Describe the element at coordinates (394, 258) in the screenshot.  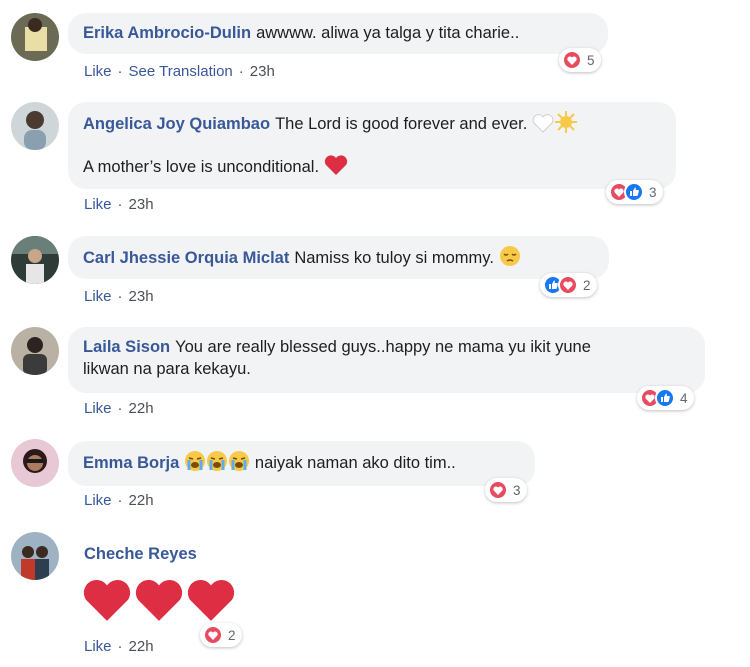
I see `comment-text: Namiss ko tuloy si mommy.` at that location.